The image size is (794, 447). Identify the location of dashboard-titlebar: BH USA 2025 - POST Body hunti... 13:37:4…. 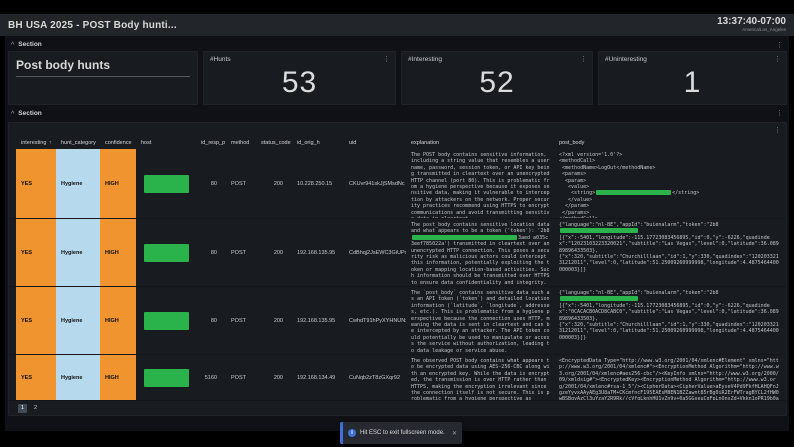
(397, 25).